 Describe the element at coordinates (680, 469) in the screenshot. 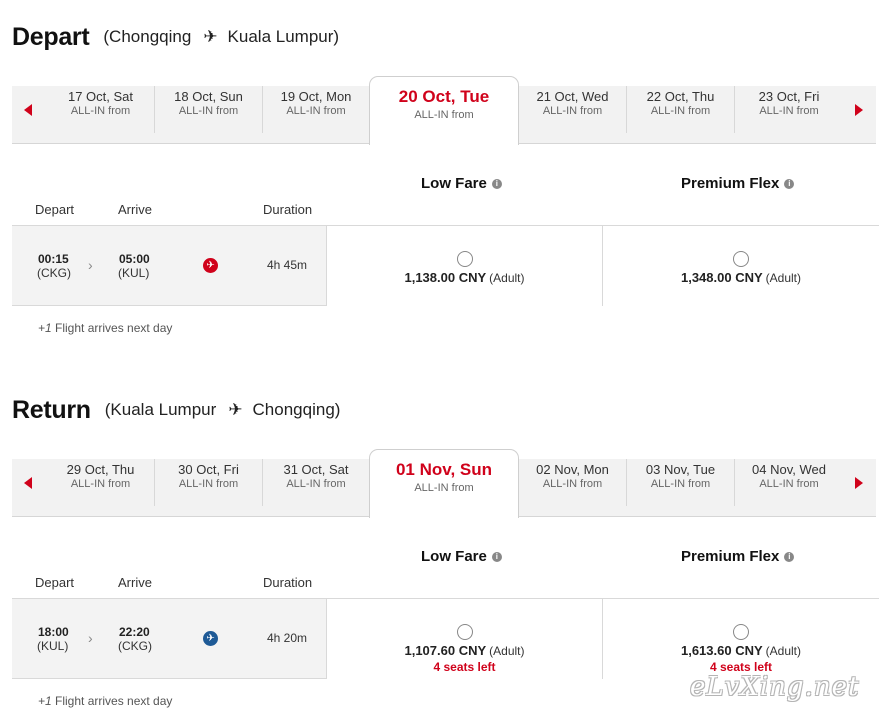

I see `date-label: 03 Nov, Tue` at that location.